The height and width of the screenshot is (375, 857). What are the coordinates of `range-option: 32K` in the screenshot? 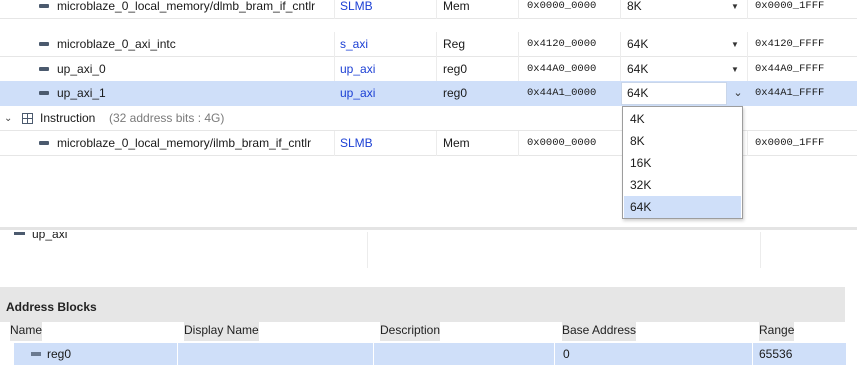 It's located at (682, 185).